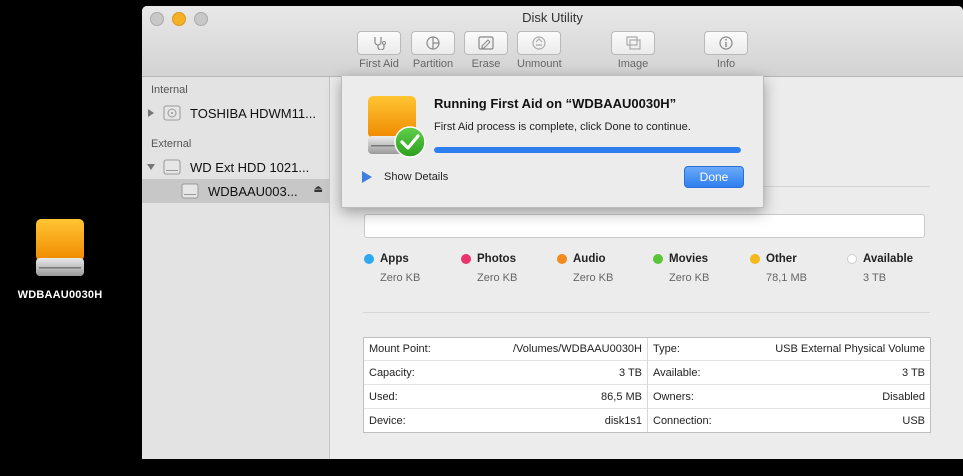  Describe the element at coordinates (466, 259) in the screenshot. I see `photos-color-dot` at that location.